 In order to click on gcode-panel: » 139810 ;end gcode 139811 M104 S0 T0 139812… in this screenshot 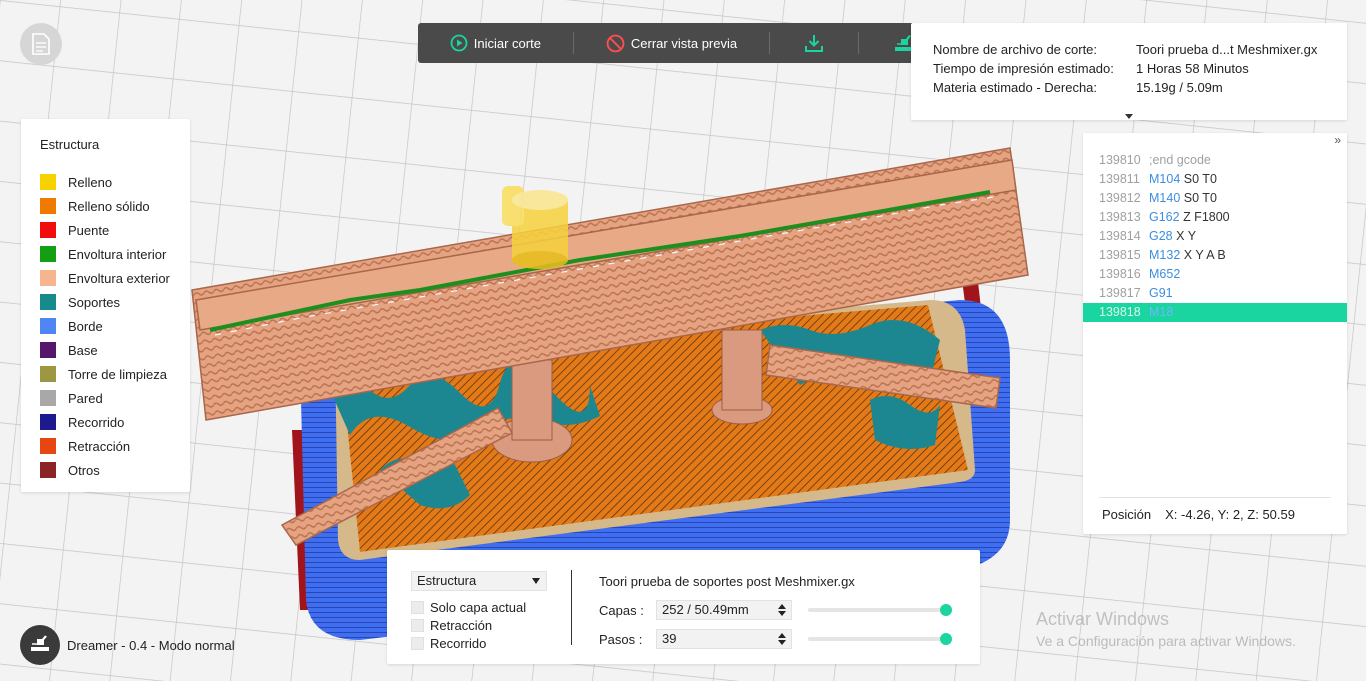, I will do `click(1215, 333)`.